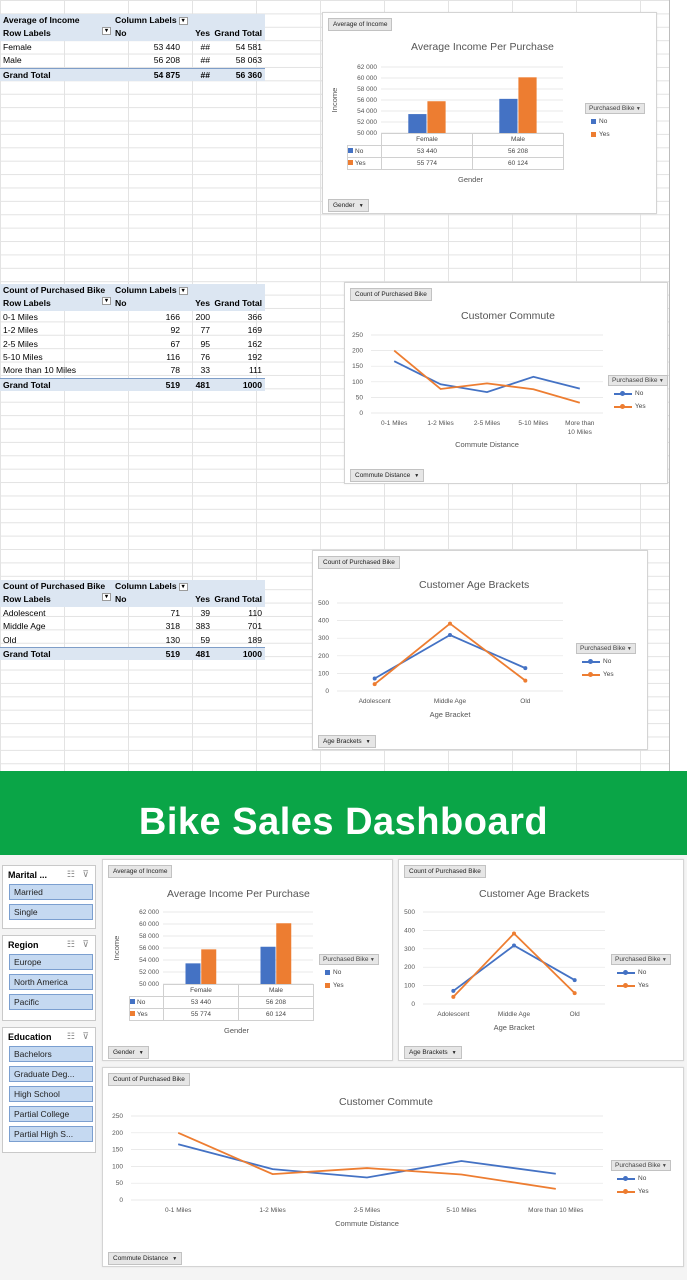  I want to click on slicer-item: Pacific, so click(51, 1002).